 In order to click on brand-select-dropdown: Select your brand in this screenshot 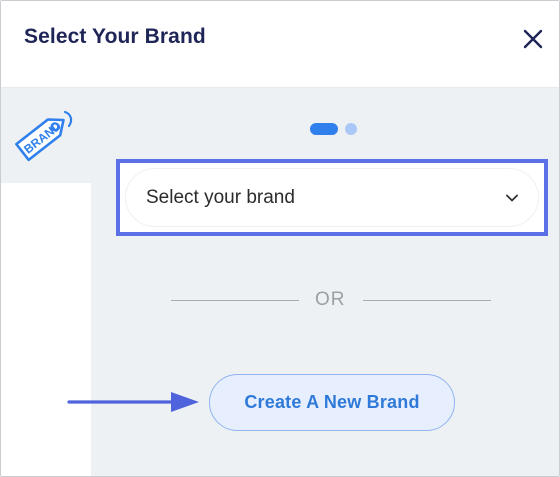, I will do `click(332, 197)`.